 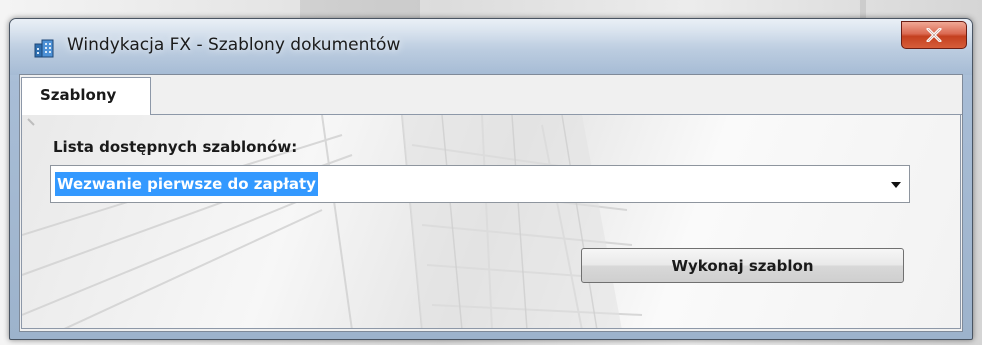 What do you see at coordinates (44, 48) in the screenshot?
I see `app-icon` at bounding box center [44, 48].